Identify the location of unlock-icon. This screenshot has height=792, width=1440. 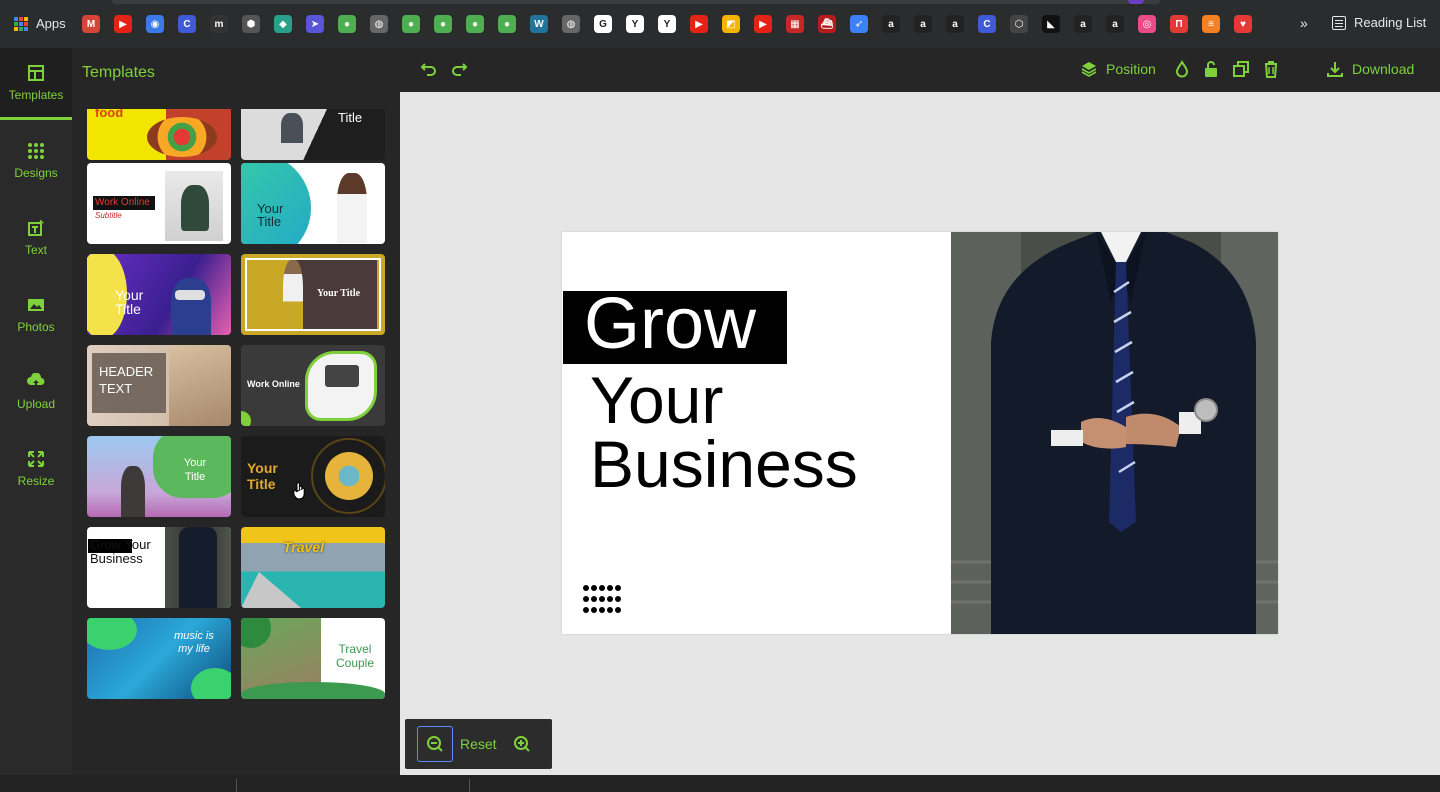
(1211, 69).